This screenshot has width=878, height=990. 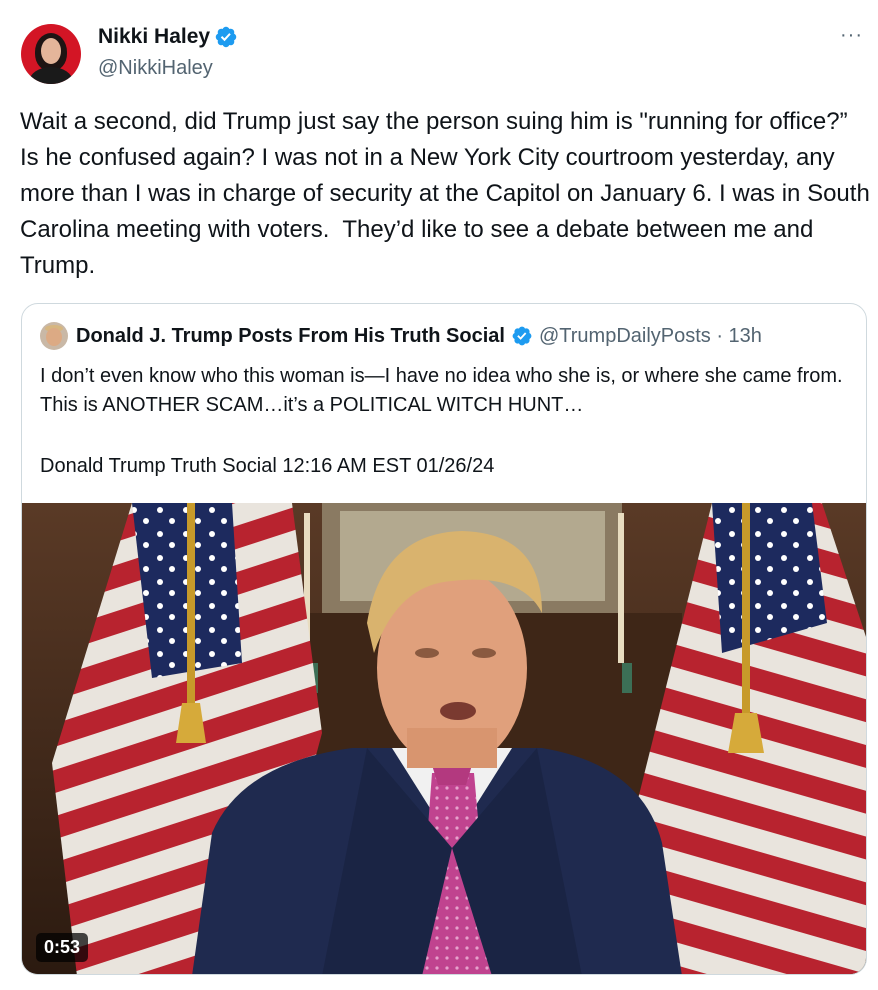 I want to click on video-duration-badge: 0:53, so click(x=62, y=947).